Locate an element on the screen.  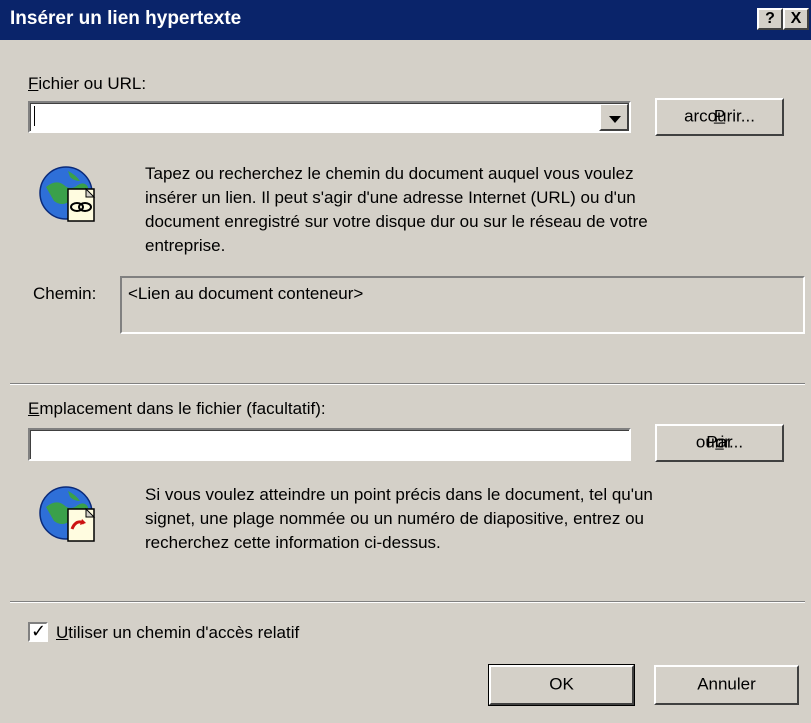
cancel-button: Annuler is located at coordinates (726, 685).